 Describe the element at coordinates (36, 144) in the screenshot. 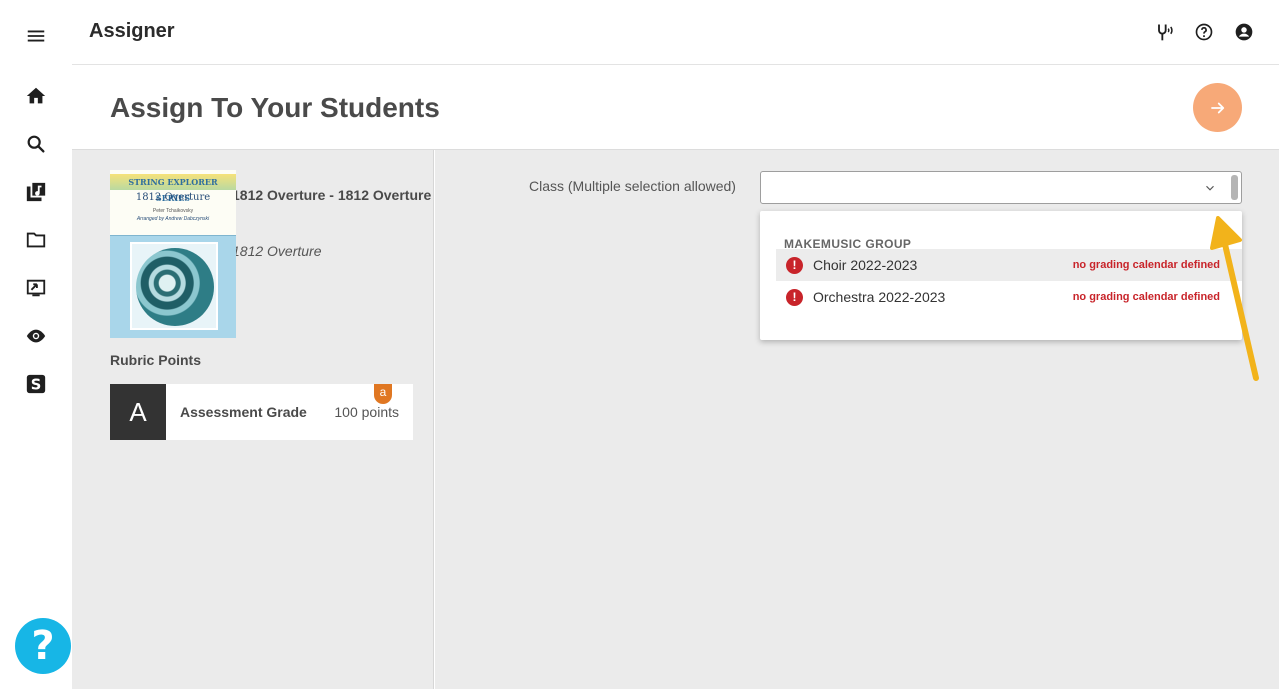

I see `search-icon` at that location.